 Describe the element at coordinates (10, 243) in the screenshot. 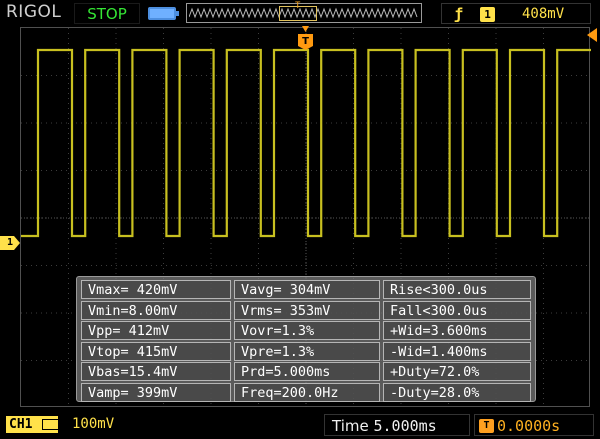

I see `channel-1-offset-marker: 1` at that location.